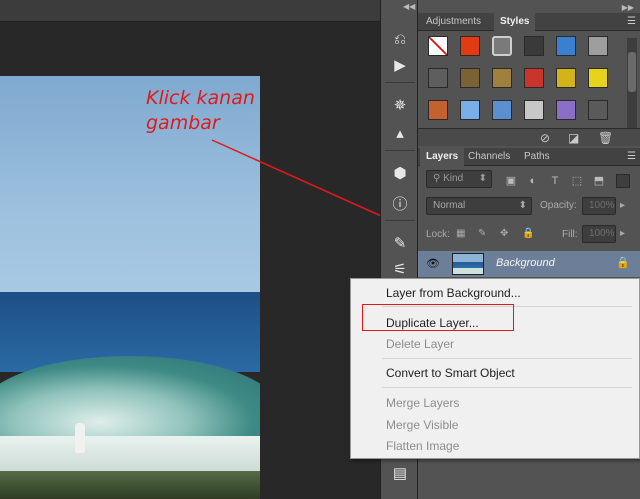  I want to click on history-icon: ⎌, so click(400, 39).